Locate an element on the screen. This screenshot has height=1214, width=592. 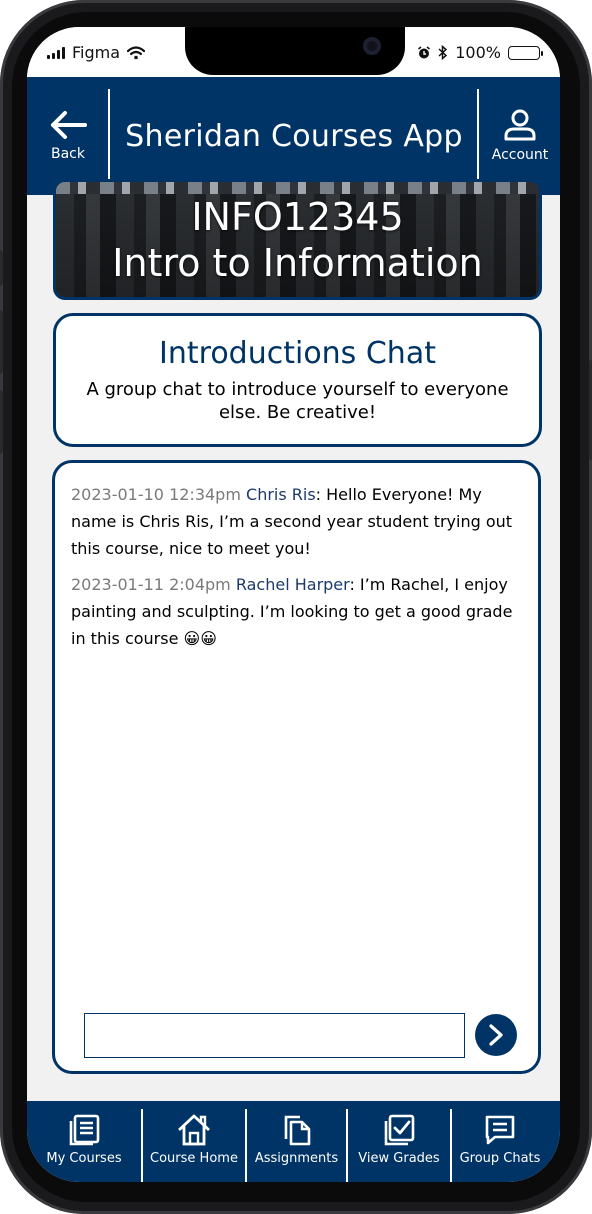
message-timestamp: 2023-01-11 2:04pm is located at coordinates (151, 584).